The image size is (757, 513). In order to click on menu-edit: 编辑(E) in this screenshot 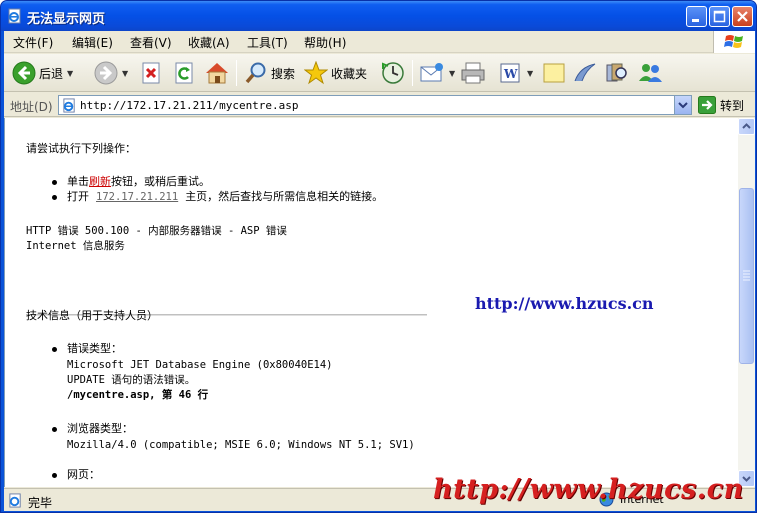, I will do `click(92, 42)`.